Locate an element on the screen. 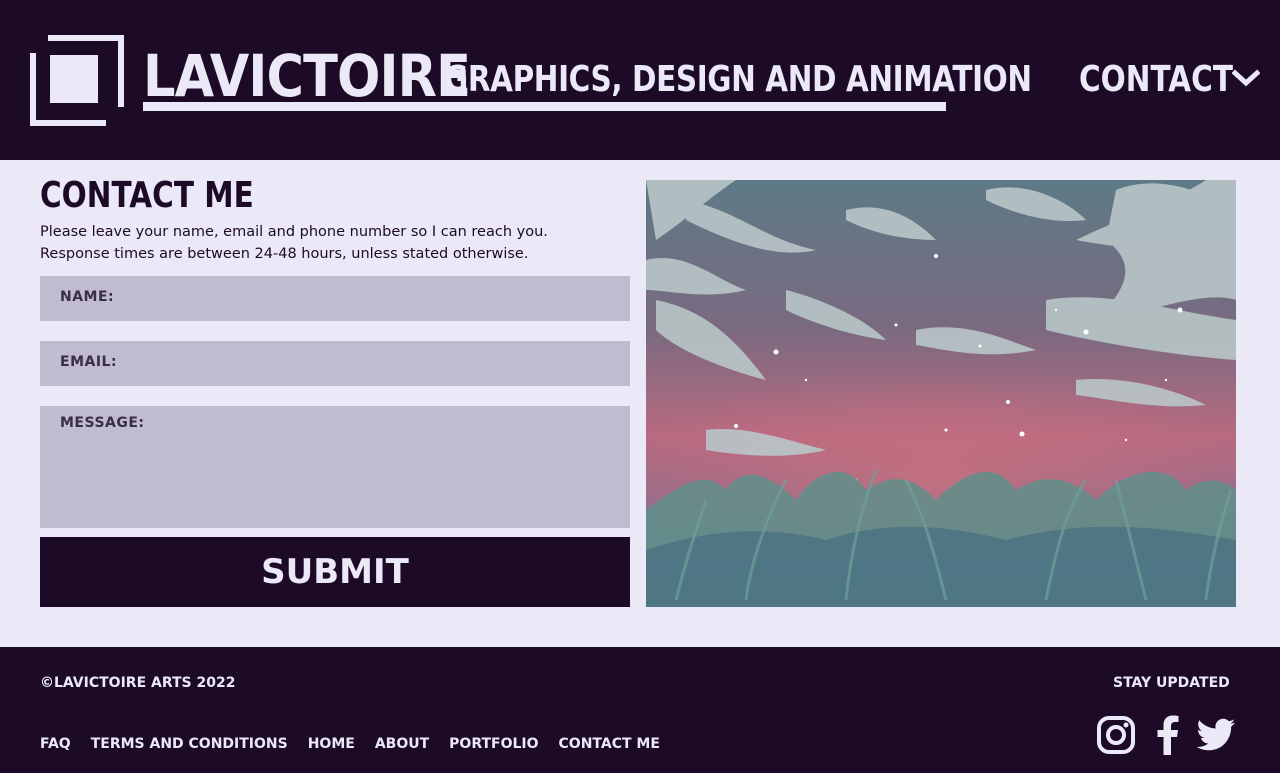  page-title: CONTACT ME is located at coordinates (147, 195).